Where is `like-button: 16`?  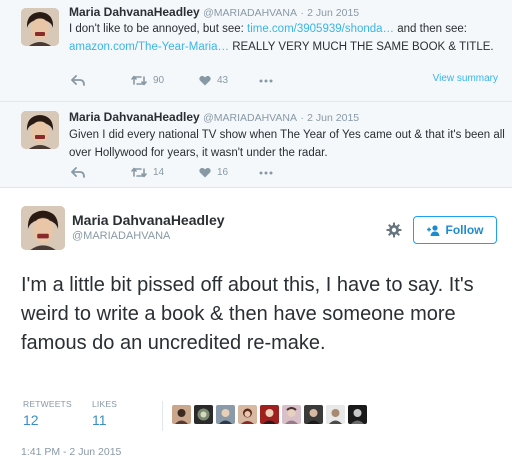
like-button: 16 is located at coordinates (229, 172).